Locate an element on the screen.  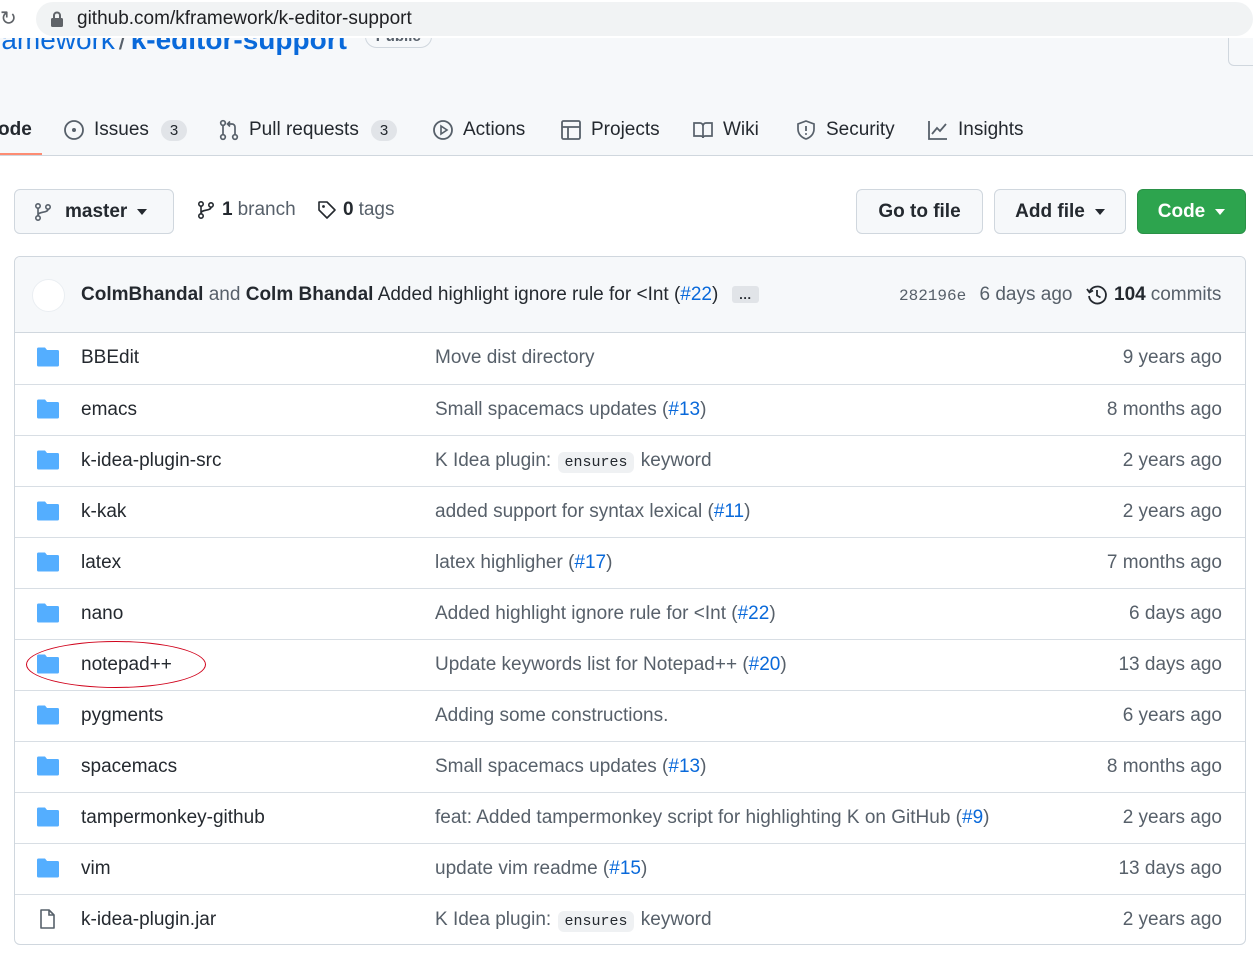
tab-label: ode is located at coordinates (16, 129).